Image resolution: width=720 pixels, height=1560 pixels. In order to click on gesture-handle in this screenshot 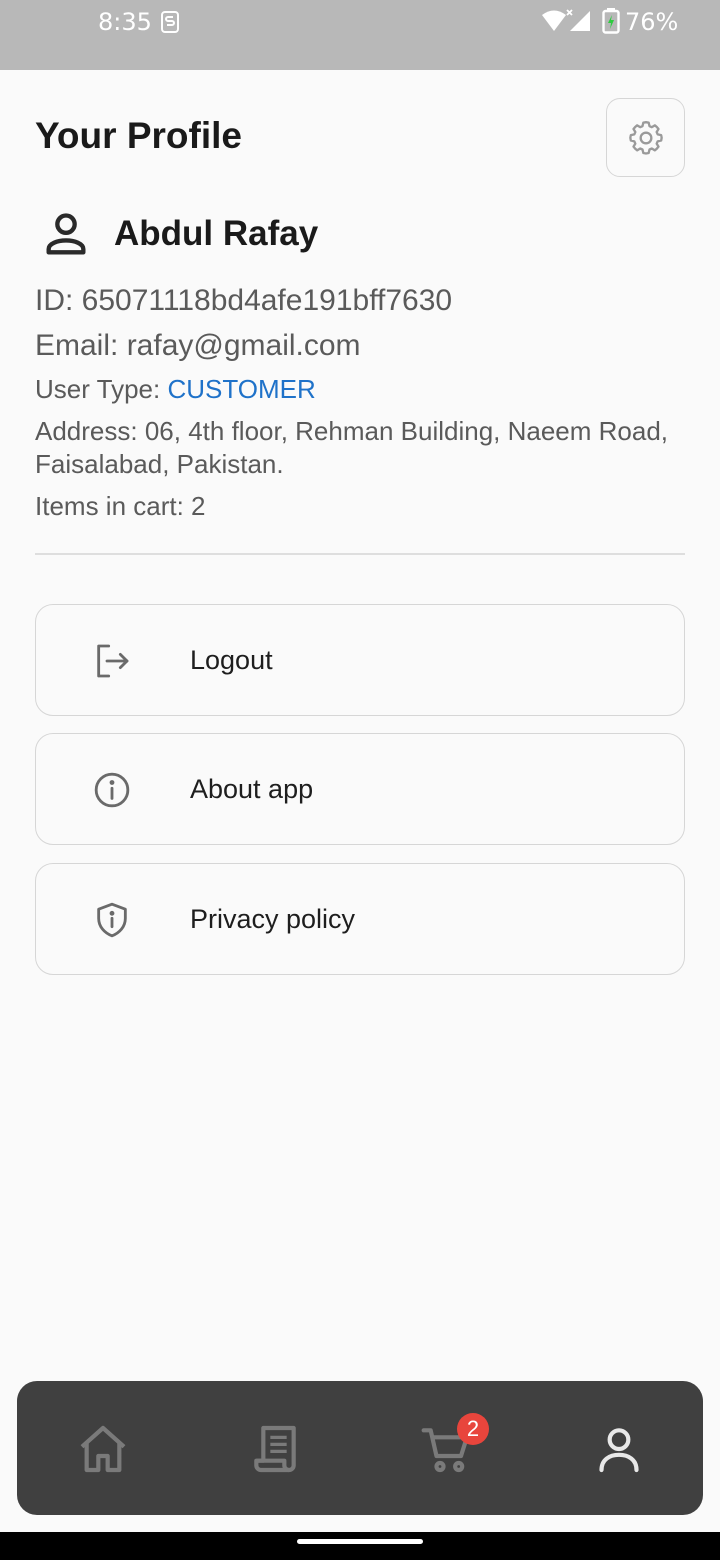, I will do `click(360, 1541)`.